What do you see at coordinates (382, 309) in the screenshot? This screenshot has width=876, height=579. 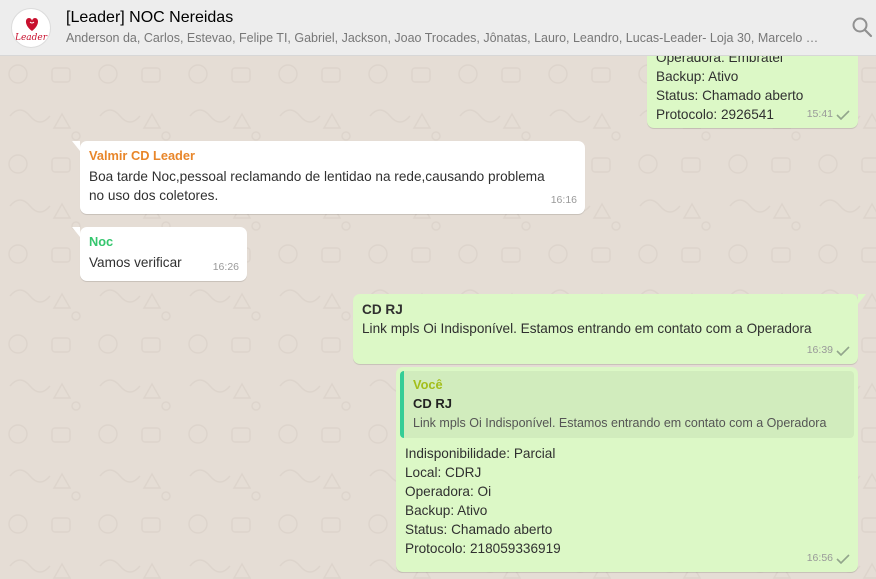 I see `message-title: CD RJ` at bounding box center [382, 309].